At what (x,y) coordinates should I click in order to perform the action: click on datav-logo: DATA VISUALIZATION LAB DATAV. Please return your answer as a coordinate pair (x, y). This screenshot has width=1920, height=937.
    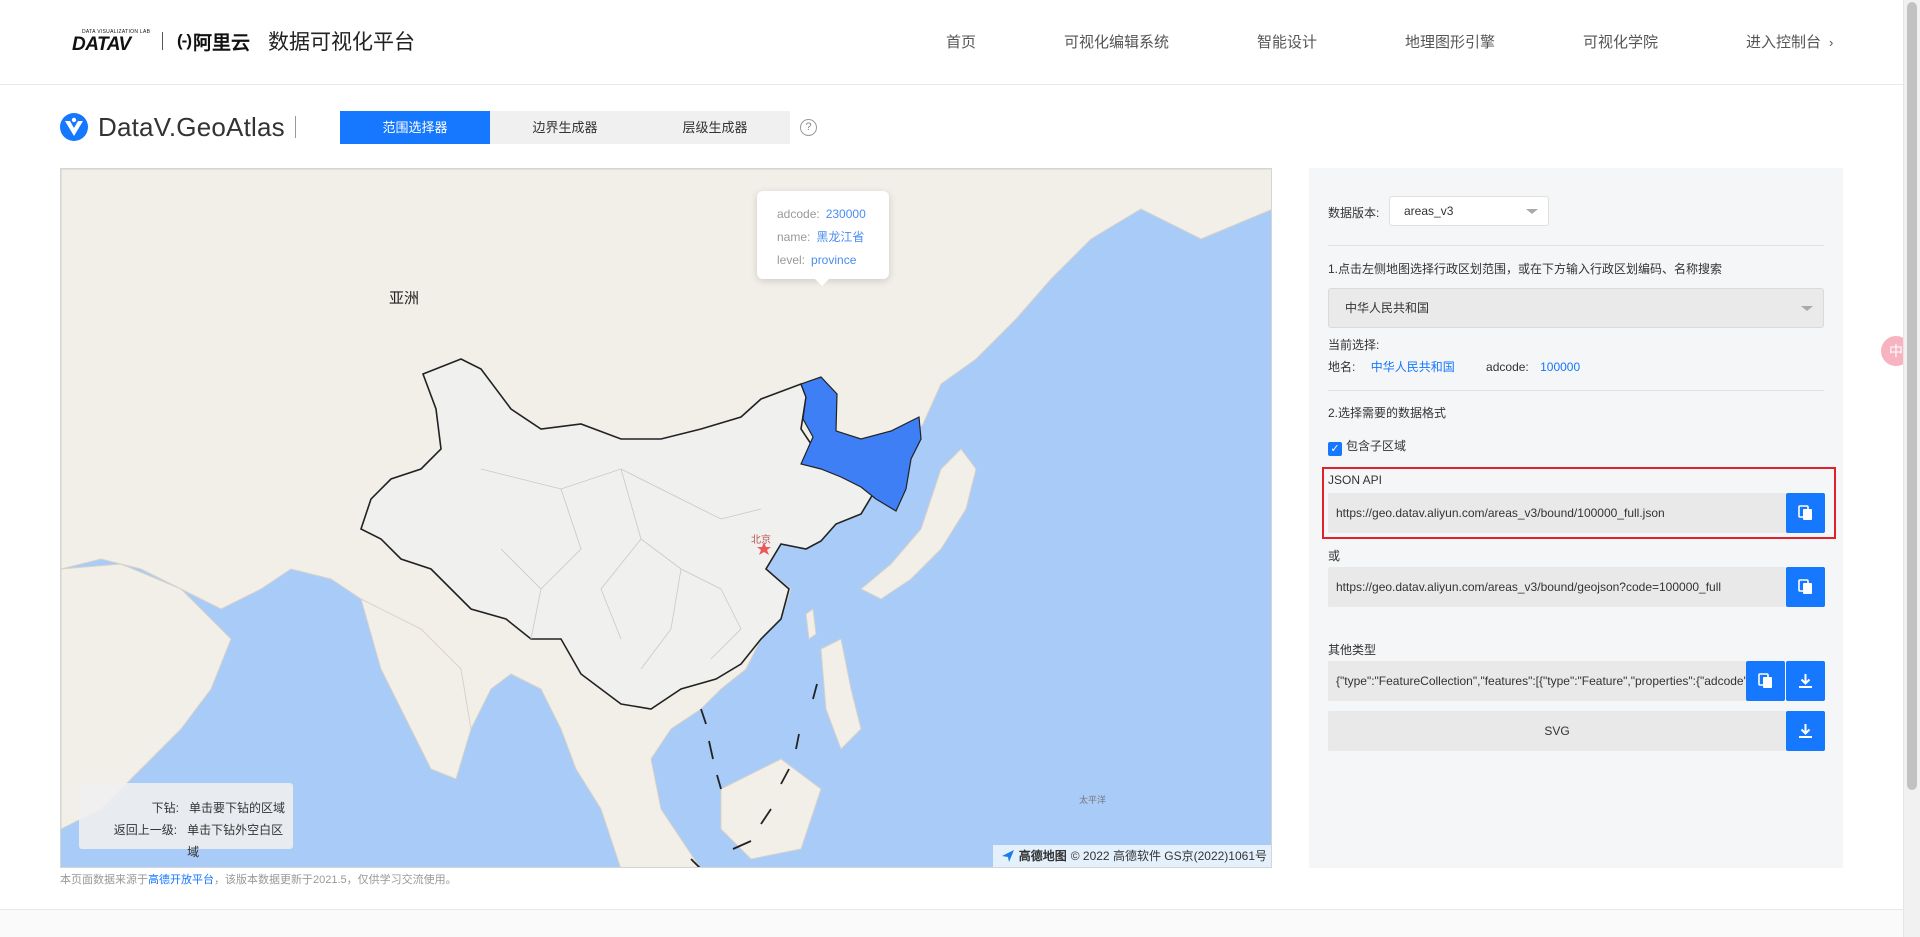
    Looking at the image, I should click on (111, 42).